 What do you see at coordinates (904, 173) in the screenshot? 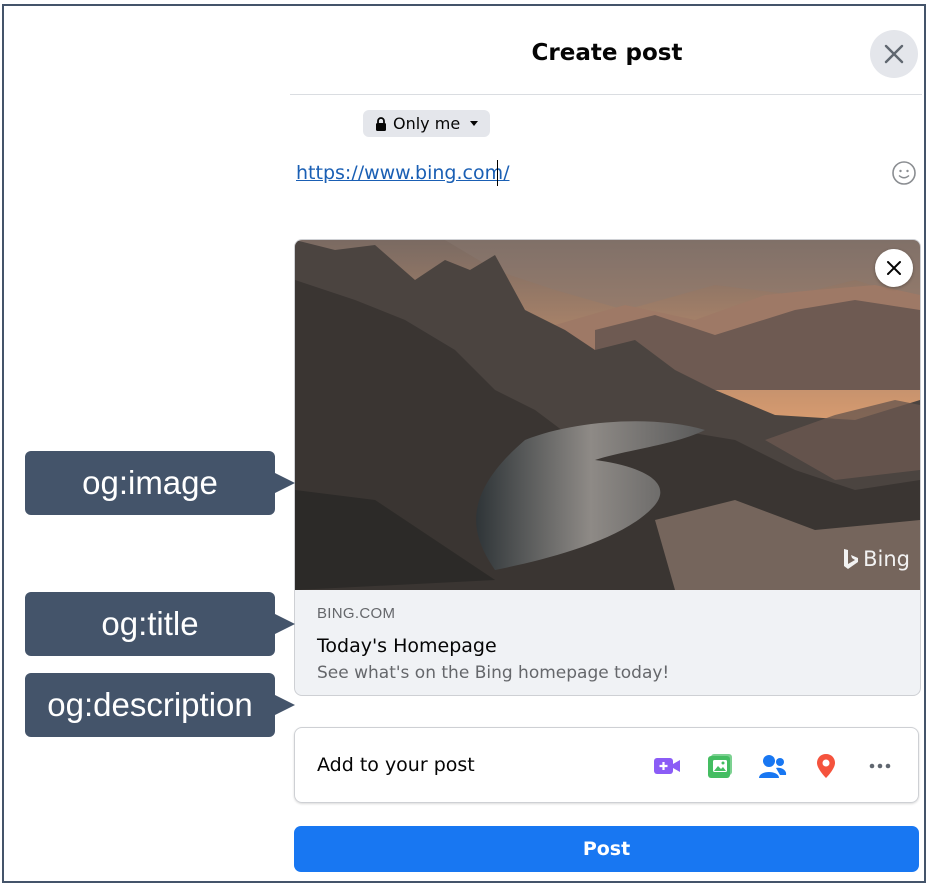
I see `emoji-icon` at bounding box center [904, 173].